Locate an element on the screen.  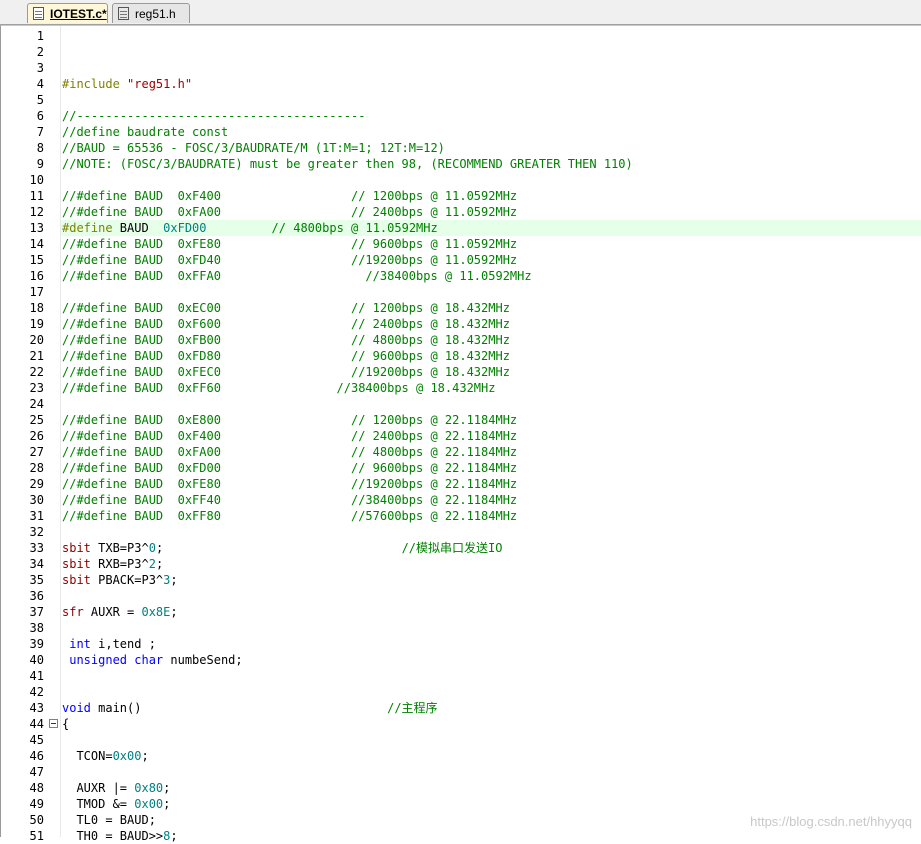
code-line: 38 is located at coordinates (461, 628).